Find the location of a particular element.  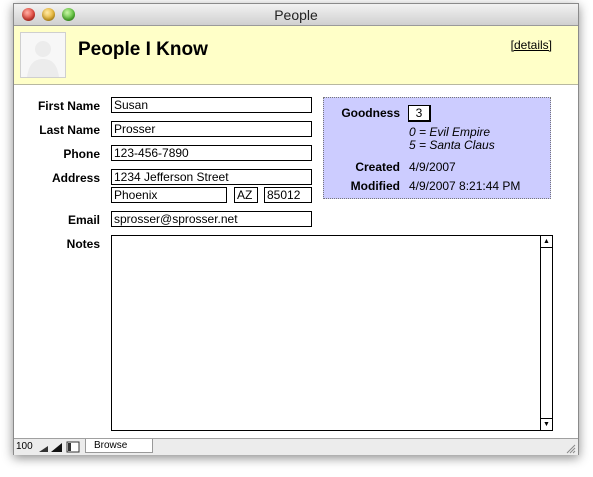

status-area-toggle-icon is located at coordinates (73, 447).